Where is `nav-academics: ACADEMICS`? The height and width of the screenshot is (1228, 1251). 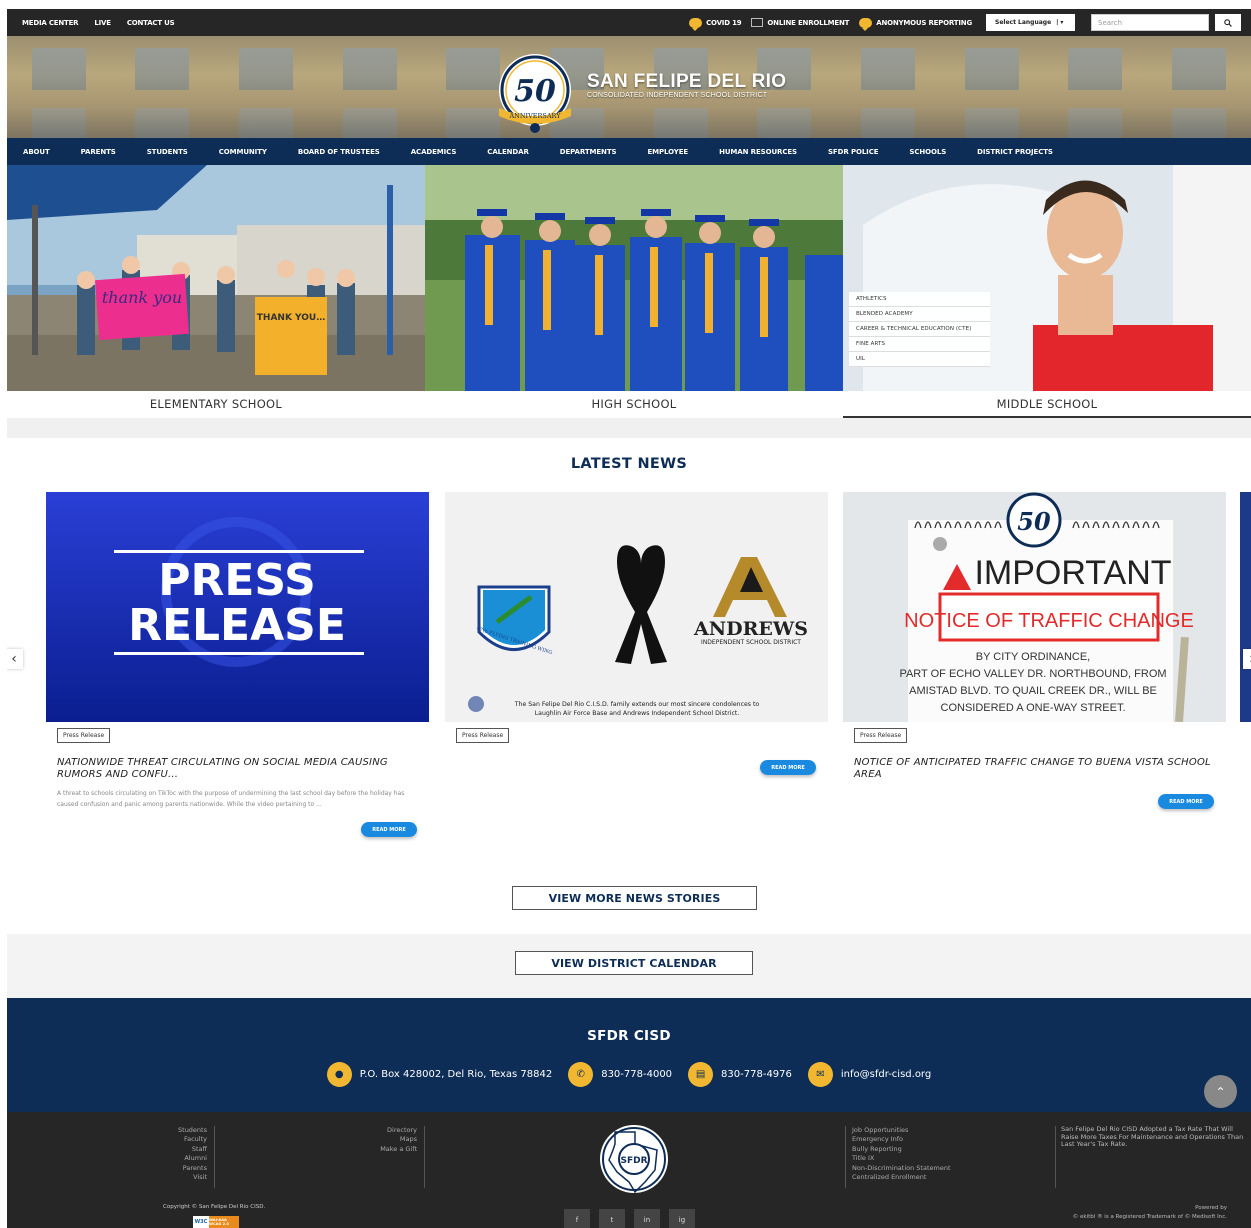
nav-academics: ACADEMICS is located at coordinates (434, 152).